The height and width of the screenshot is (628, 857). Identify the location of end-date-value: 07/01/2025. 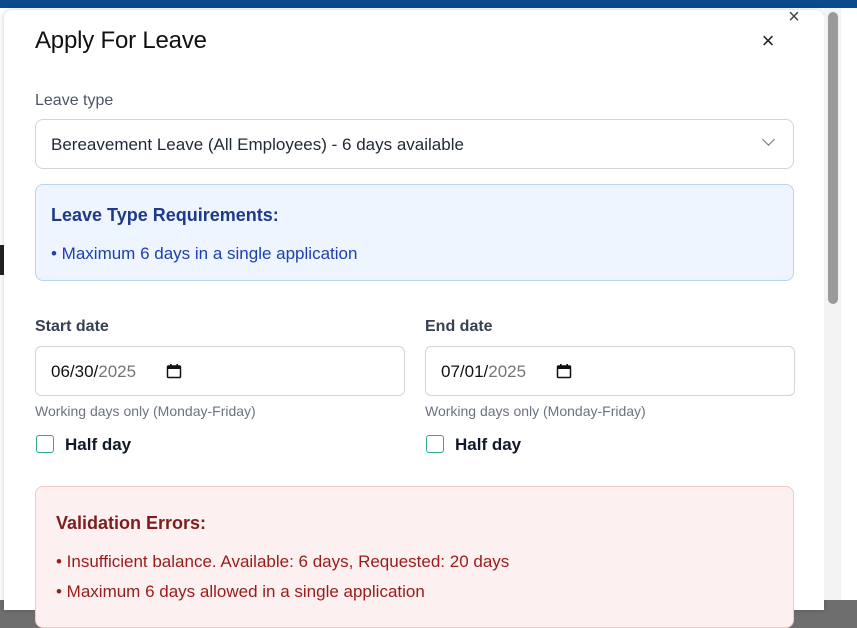
(484, 371).